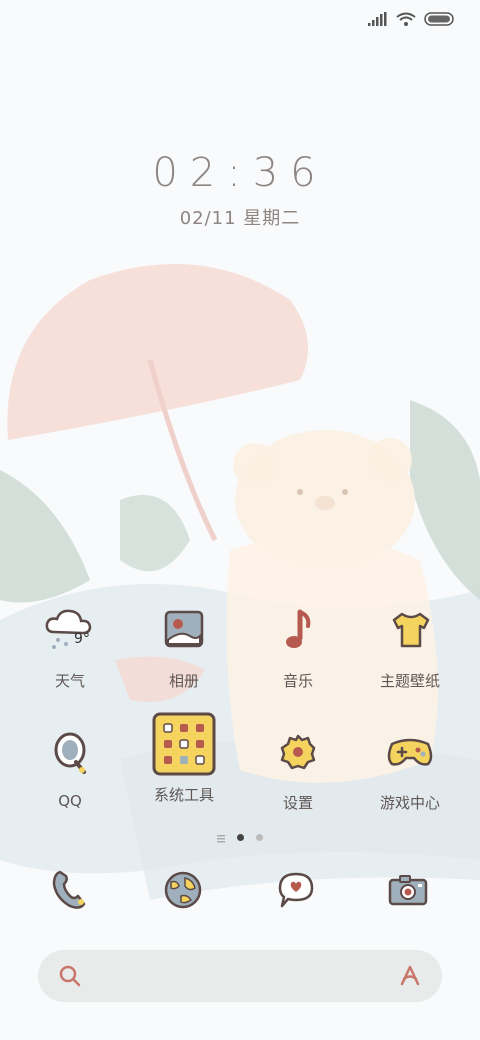 This screenshot has width=480, height=1040. I want to click on app-weather: 9° 天气, so click(70, 644).